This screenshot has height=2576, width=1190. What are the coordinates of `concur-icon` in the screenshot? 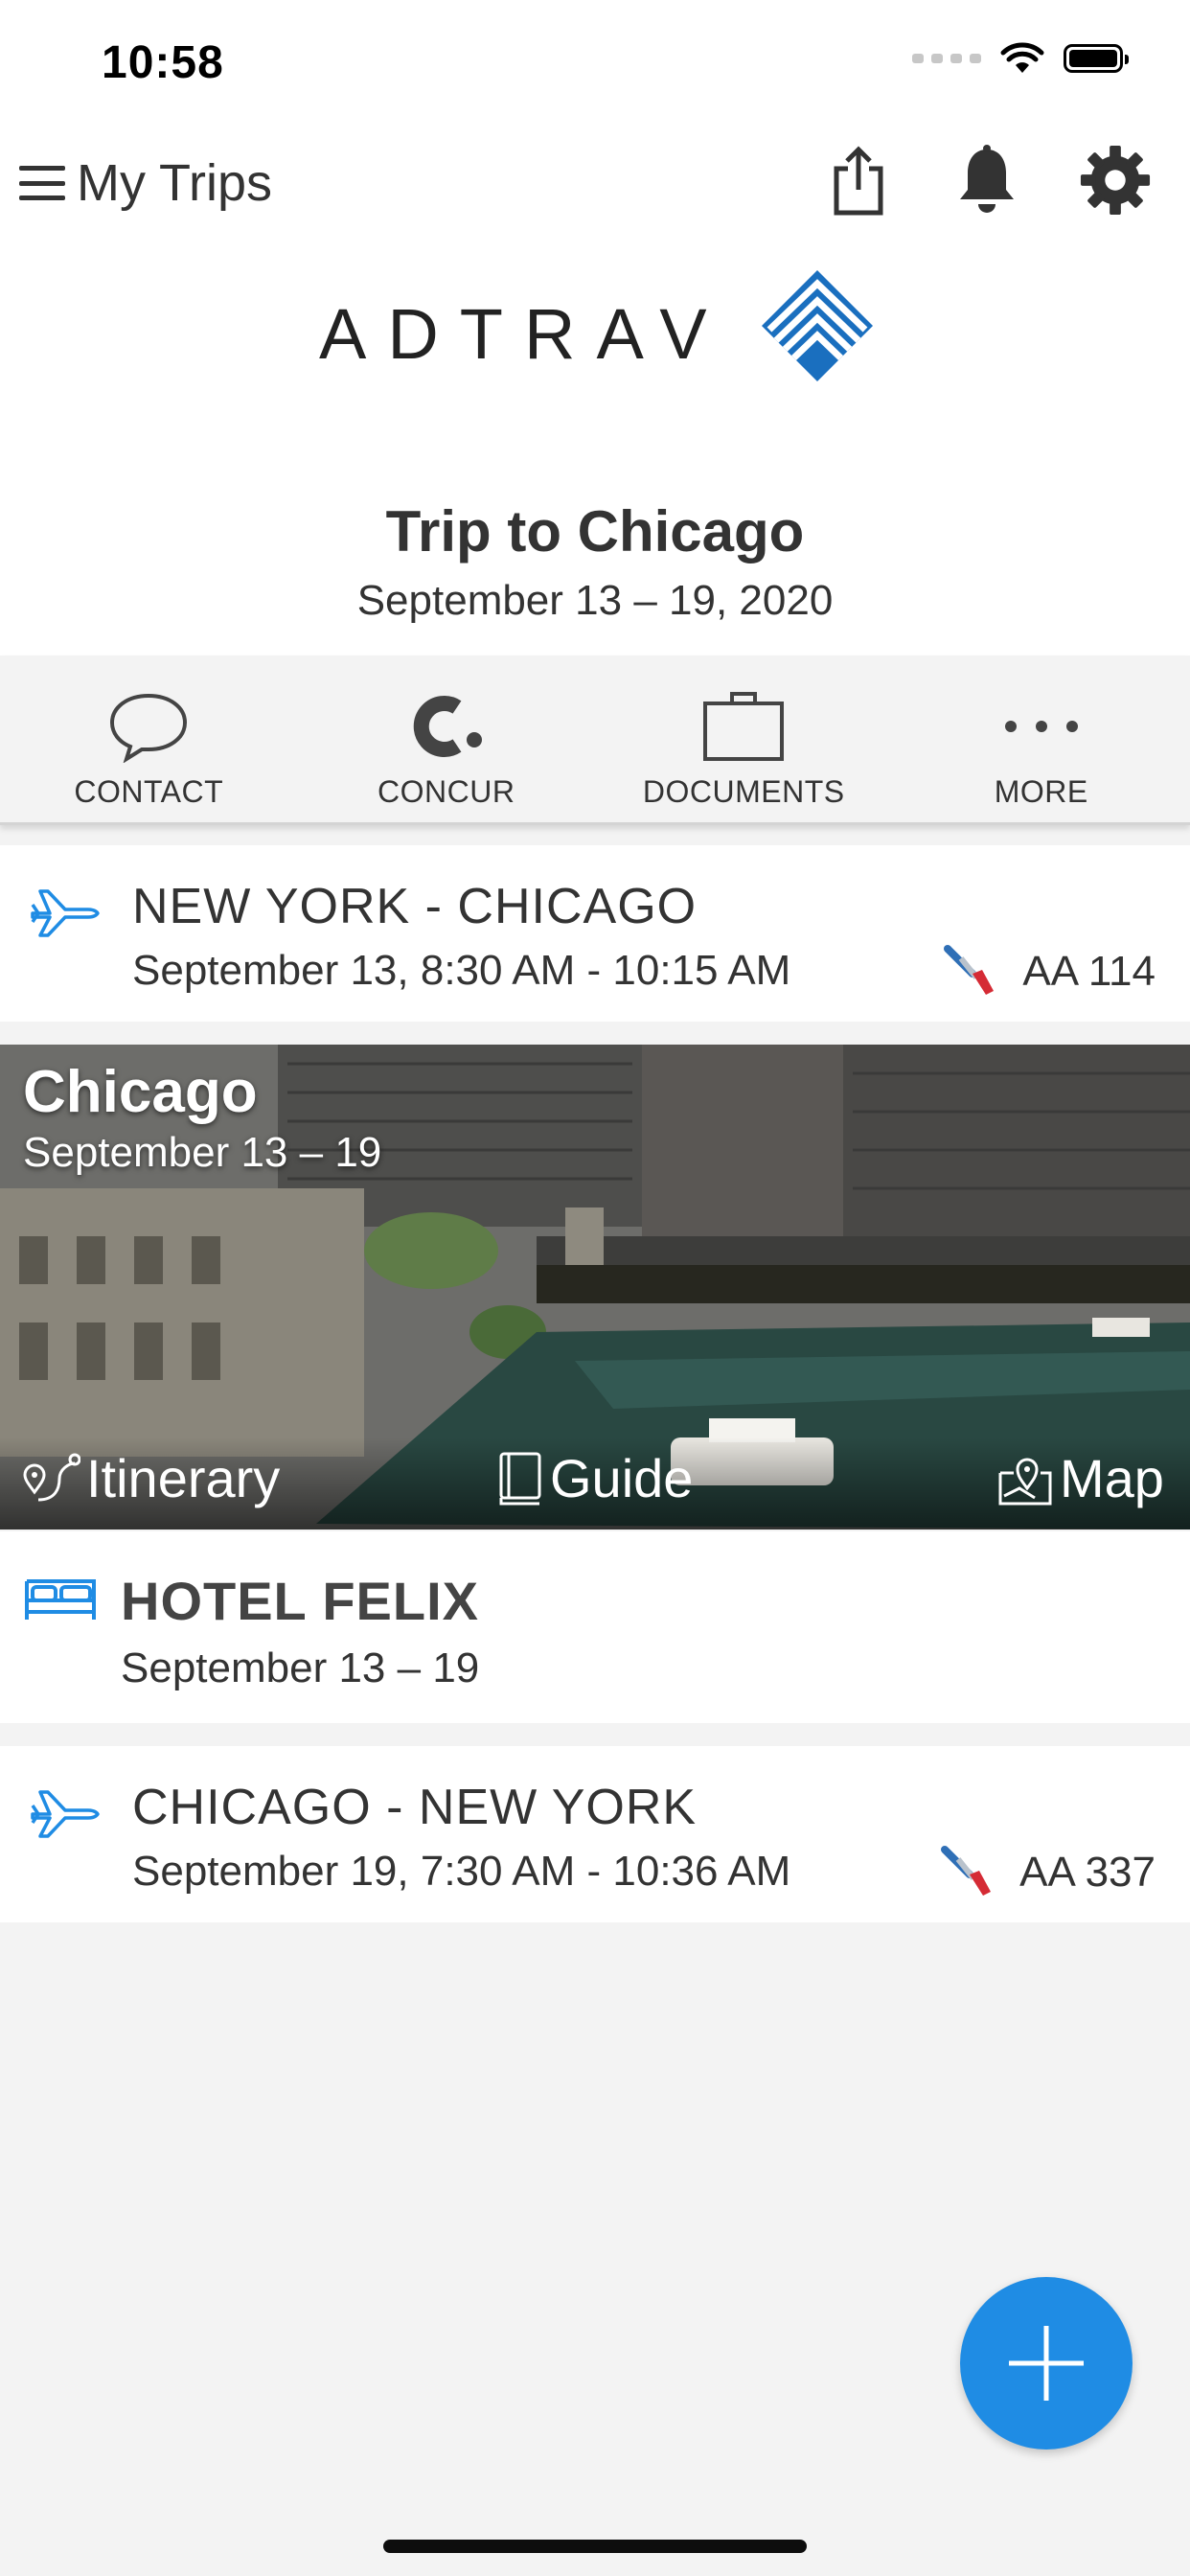 It's located at (448, 726).